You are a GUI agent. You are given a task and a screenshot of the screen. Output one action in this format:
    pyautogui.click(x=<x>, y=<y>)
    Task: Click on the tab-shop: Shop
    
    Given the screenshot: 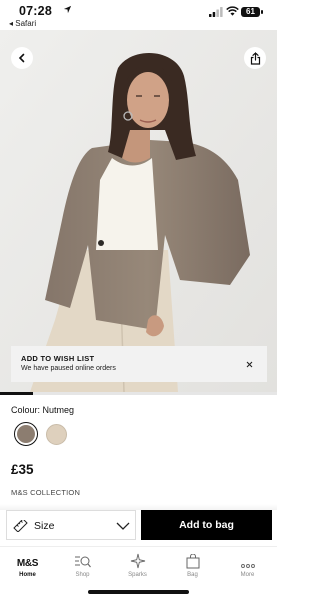 What is the action you would take?
    pyautogui.click(x=82, y=565)
    